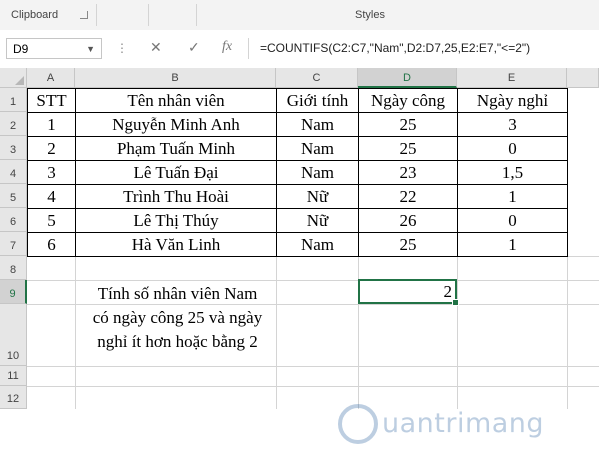  I want to click on watermark: uantrimang, so click(465, 427).